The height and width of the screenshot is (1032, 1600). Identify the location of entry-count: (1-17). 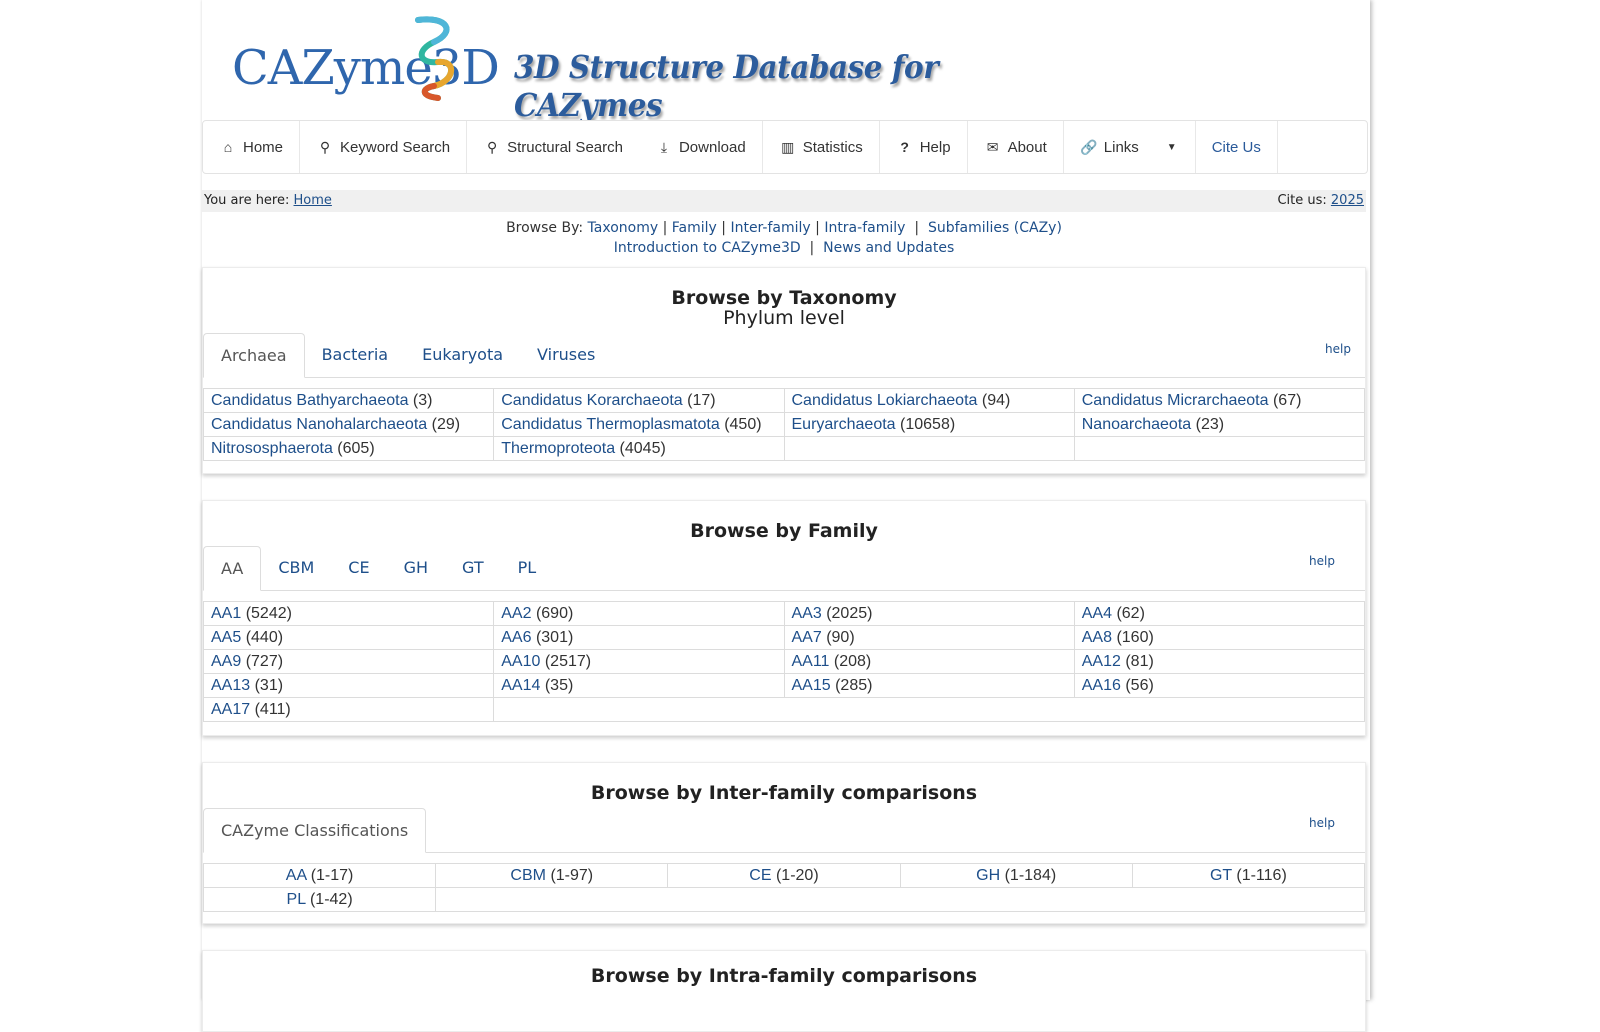
(332, 875).